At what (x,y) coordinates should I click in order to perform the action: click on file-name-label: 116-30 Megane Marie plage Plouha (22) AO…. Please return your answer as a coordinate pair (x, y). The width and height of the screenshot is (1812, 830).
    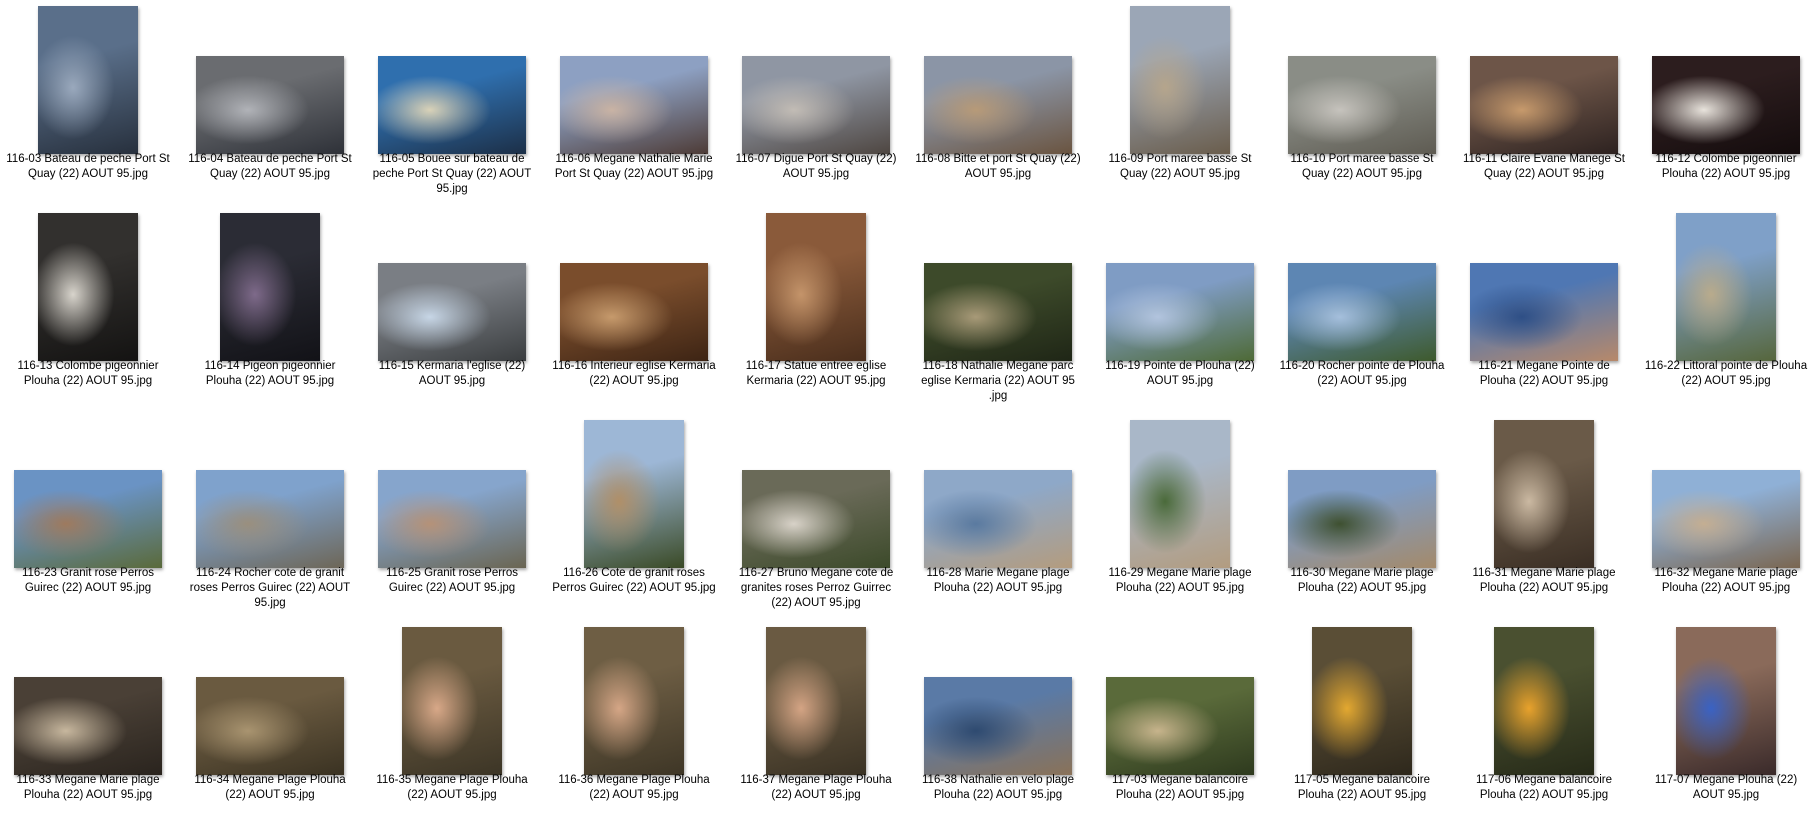
    Looking at the image, I should click on (1362, 580).